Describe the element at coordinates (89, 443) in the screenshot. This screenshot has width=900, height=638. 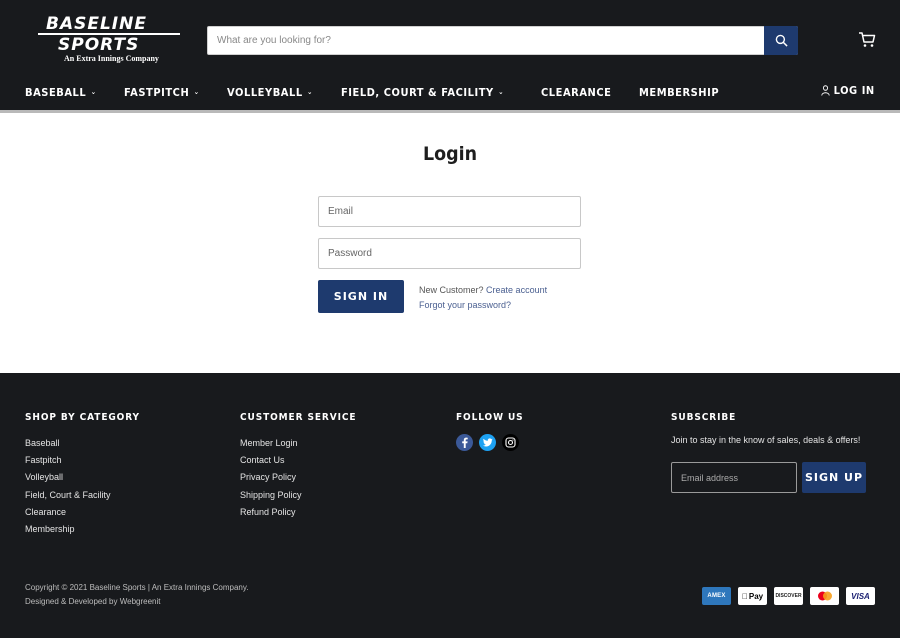
I see `footer-link-baseball: Baseball` at that location.